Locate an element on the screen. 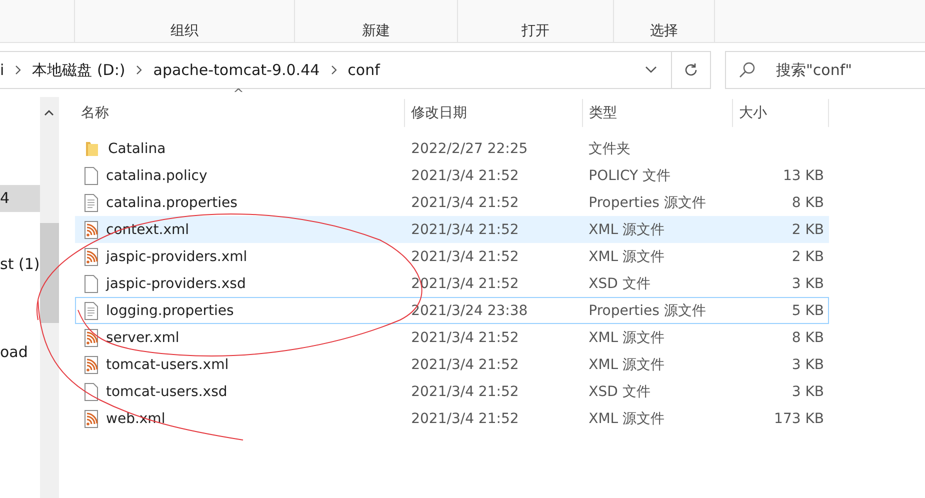  breadcrumb: conf is located at coordinates (364, 70).